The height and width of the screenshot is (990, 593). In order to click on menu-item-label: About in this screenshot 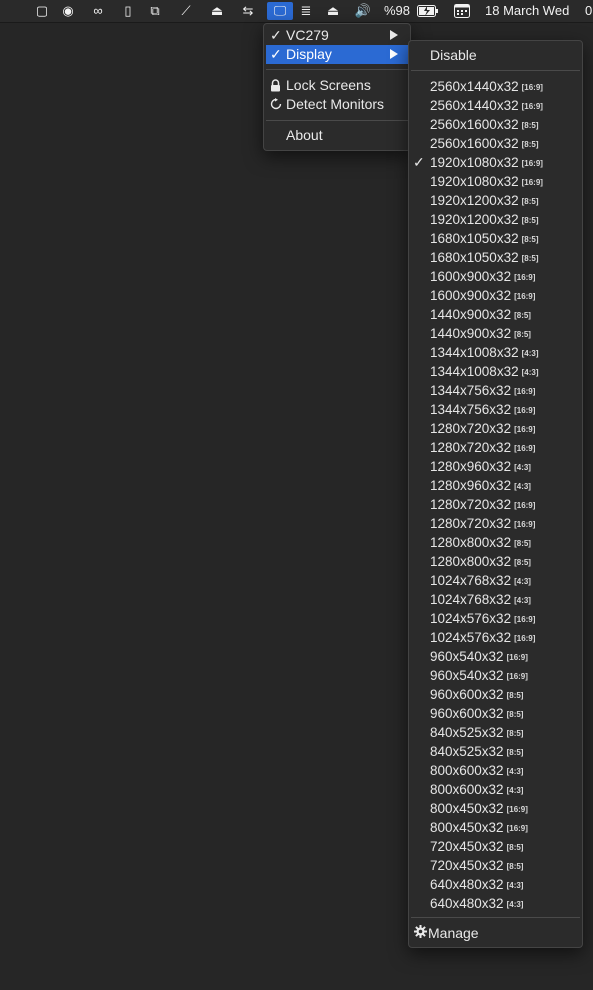, I will do `click(304, 135)`.